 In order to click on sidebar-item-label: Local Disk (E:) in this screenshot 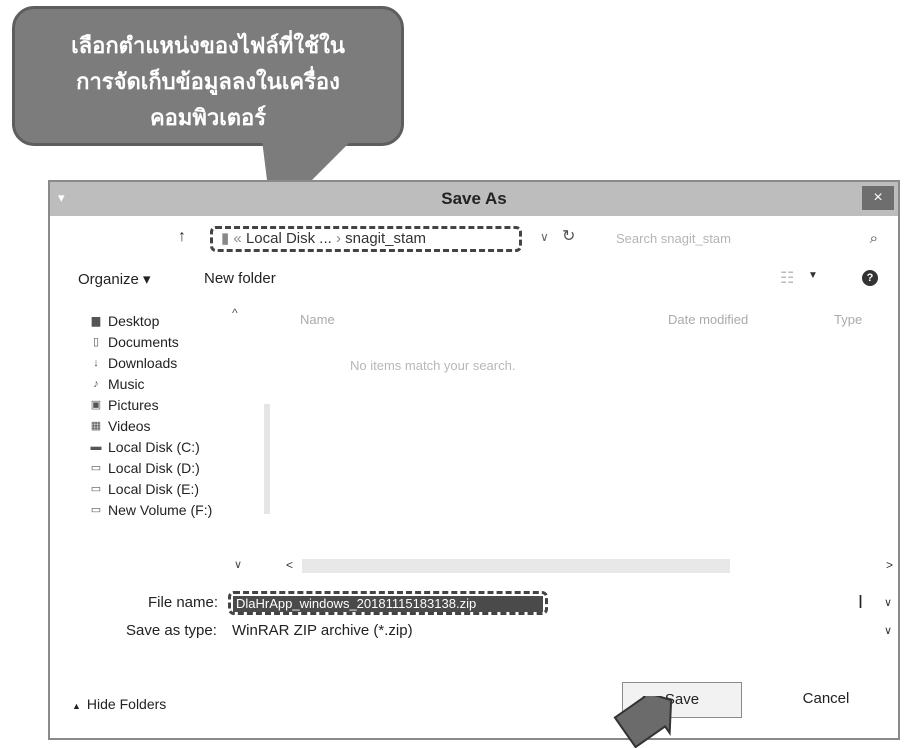, I will do `click(154, 488)`.